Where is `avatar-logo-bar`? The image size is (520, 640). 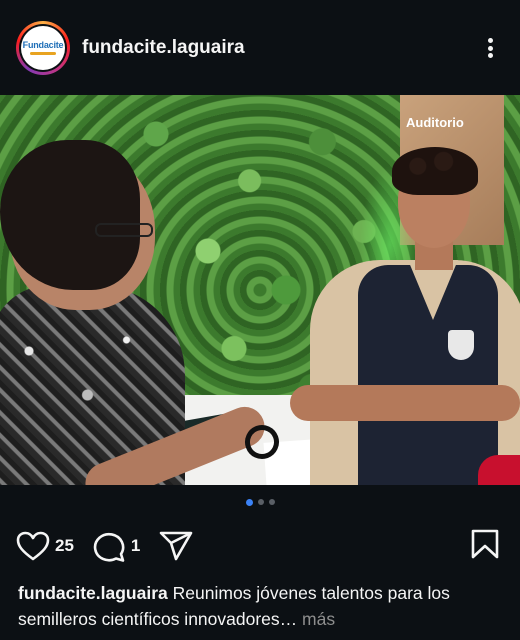 avatar-logo-bar is located at coordinates (43, 53).